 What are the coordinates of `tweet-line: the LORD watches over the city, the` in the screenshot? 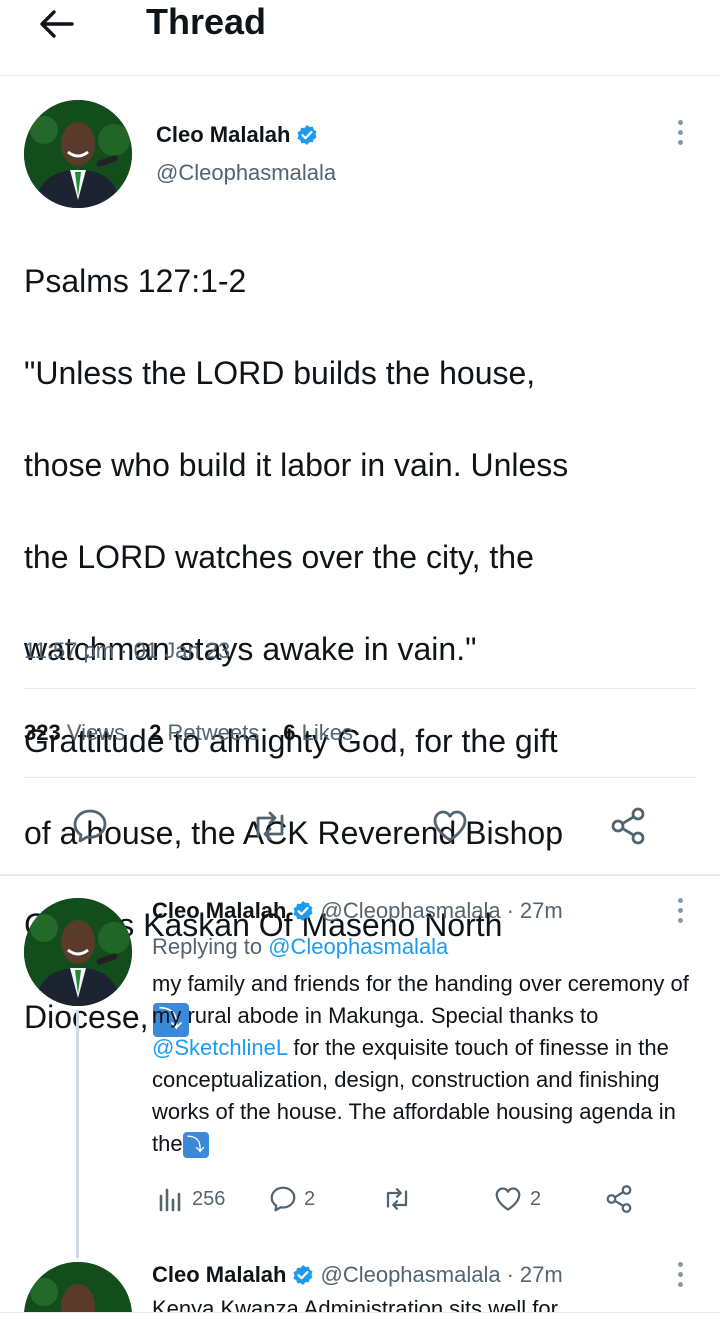 It's located at (279, 557).